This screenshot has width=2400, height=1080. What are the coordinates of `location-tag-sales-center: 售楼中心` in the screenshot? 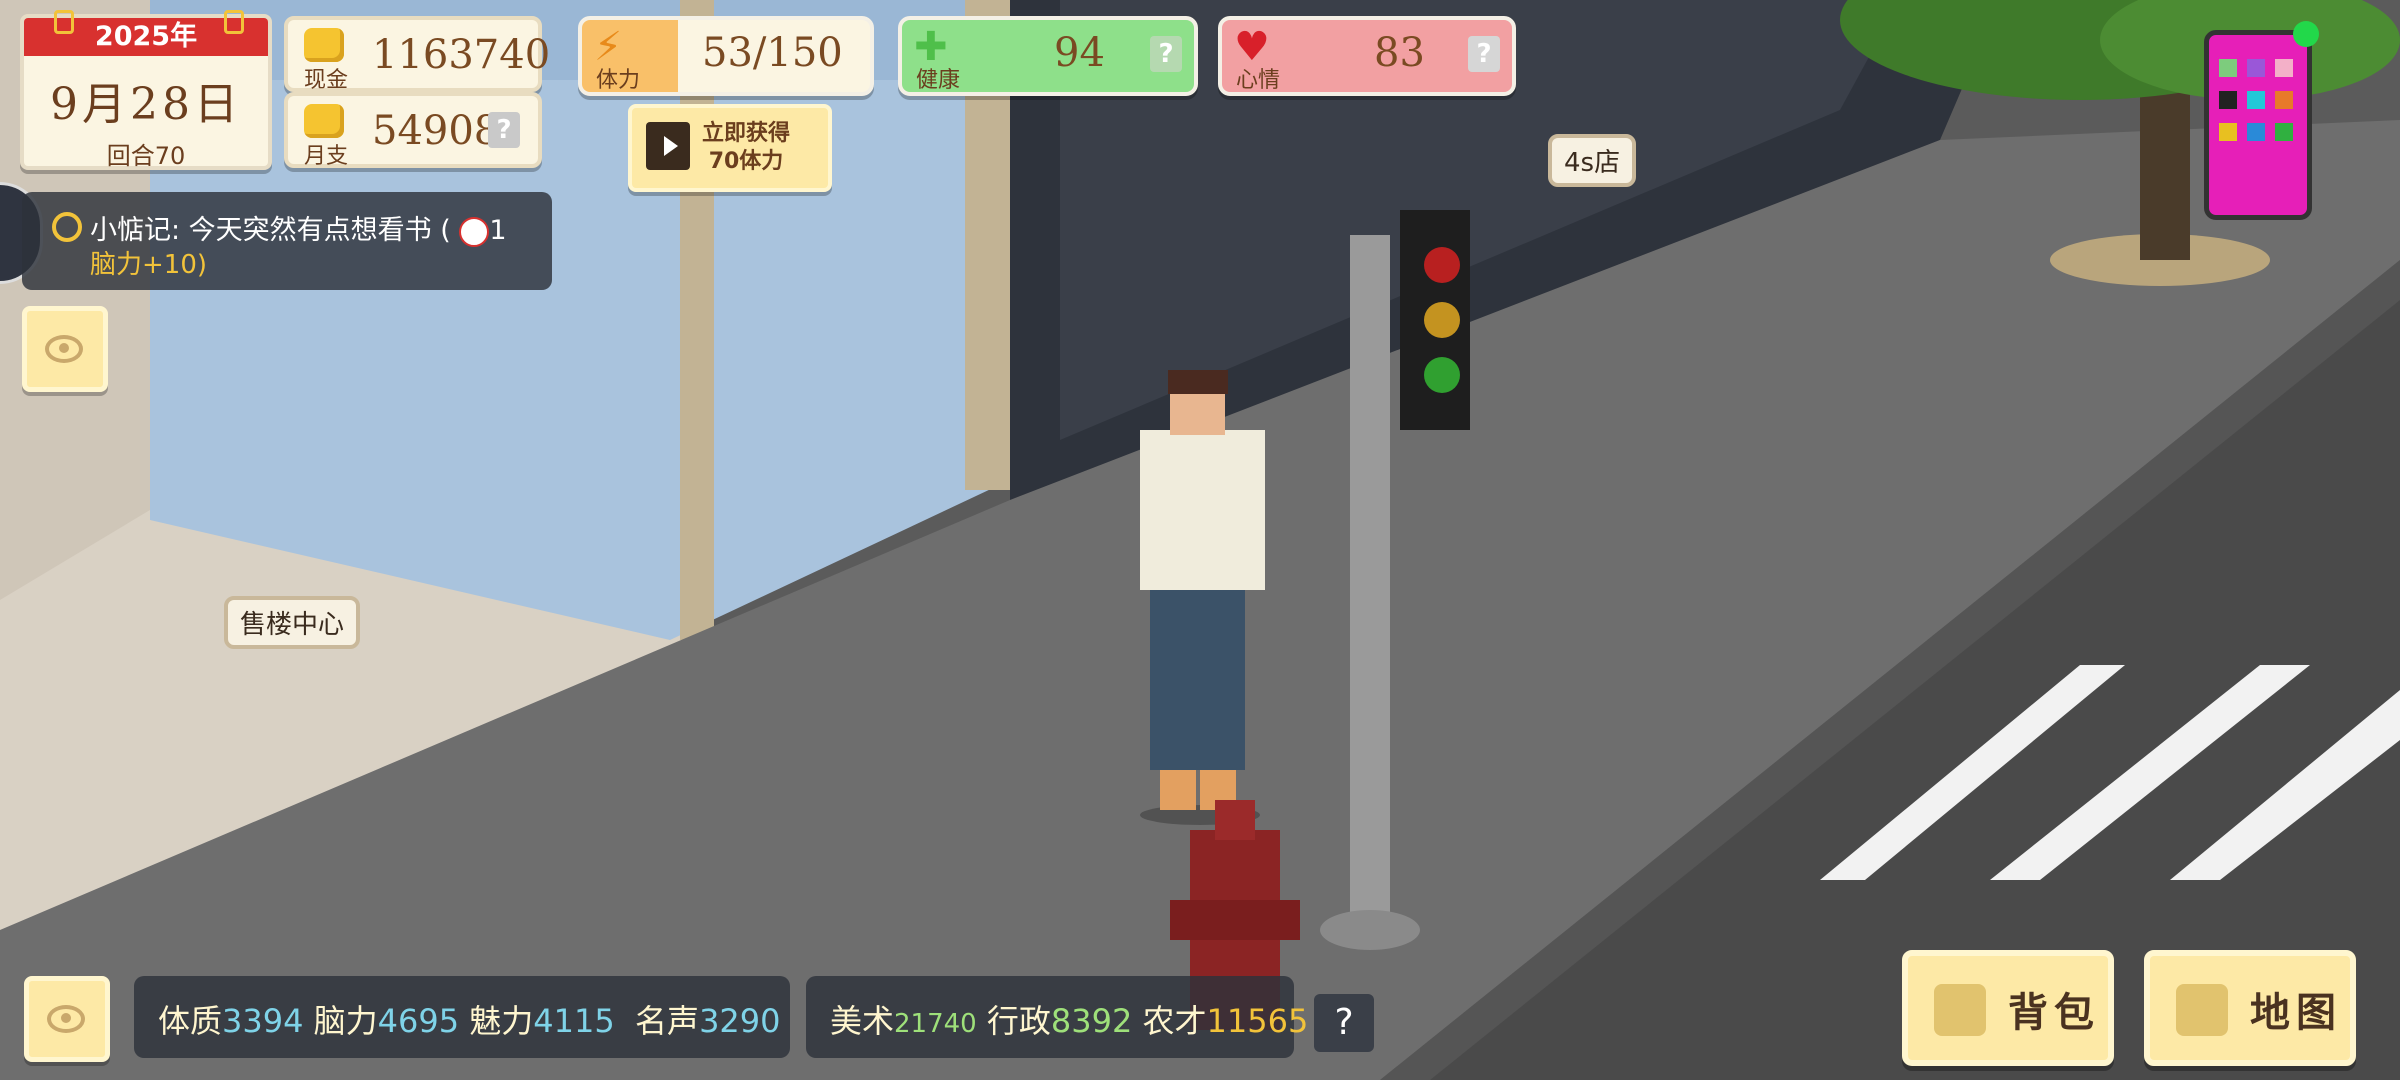 It's located at (292, 622).